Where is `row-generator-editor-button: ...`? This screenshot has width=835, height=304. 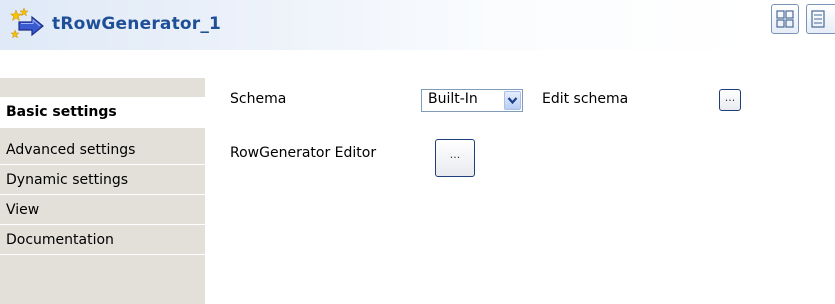 row-generator-editor-button: ... is located at coordinates (455, 158).